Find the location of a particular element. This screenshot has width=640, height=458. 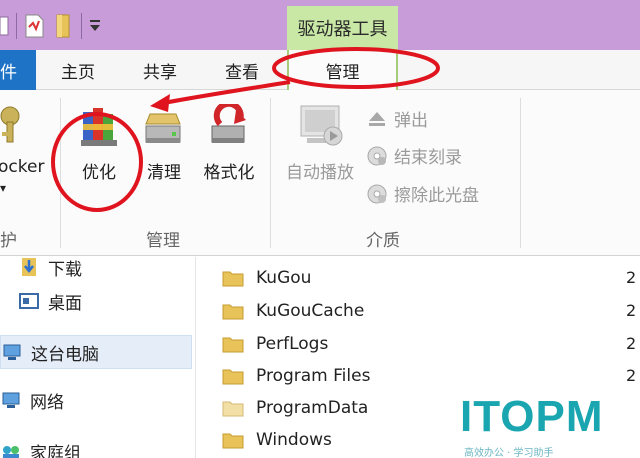

optimize-icon is located at coordinates (99, 129).